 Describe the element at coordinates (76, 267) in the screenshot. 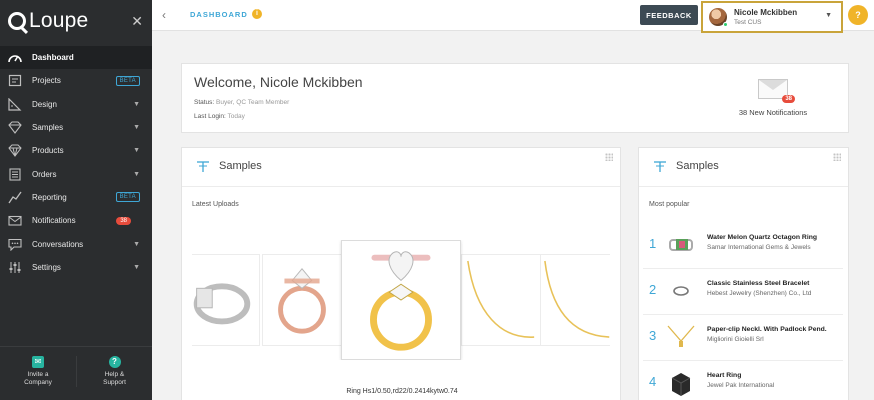

I see `sidebar-item-settings: Settings ▼` at that location.